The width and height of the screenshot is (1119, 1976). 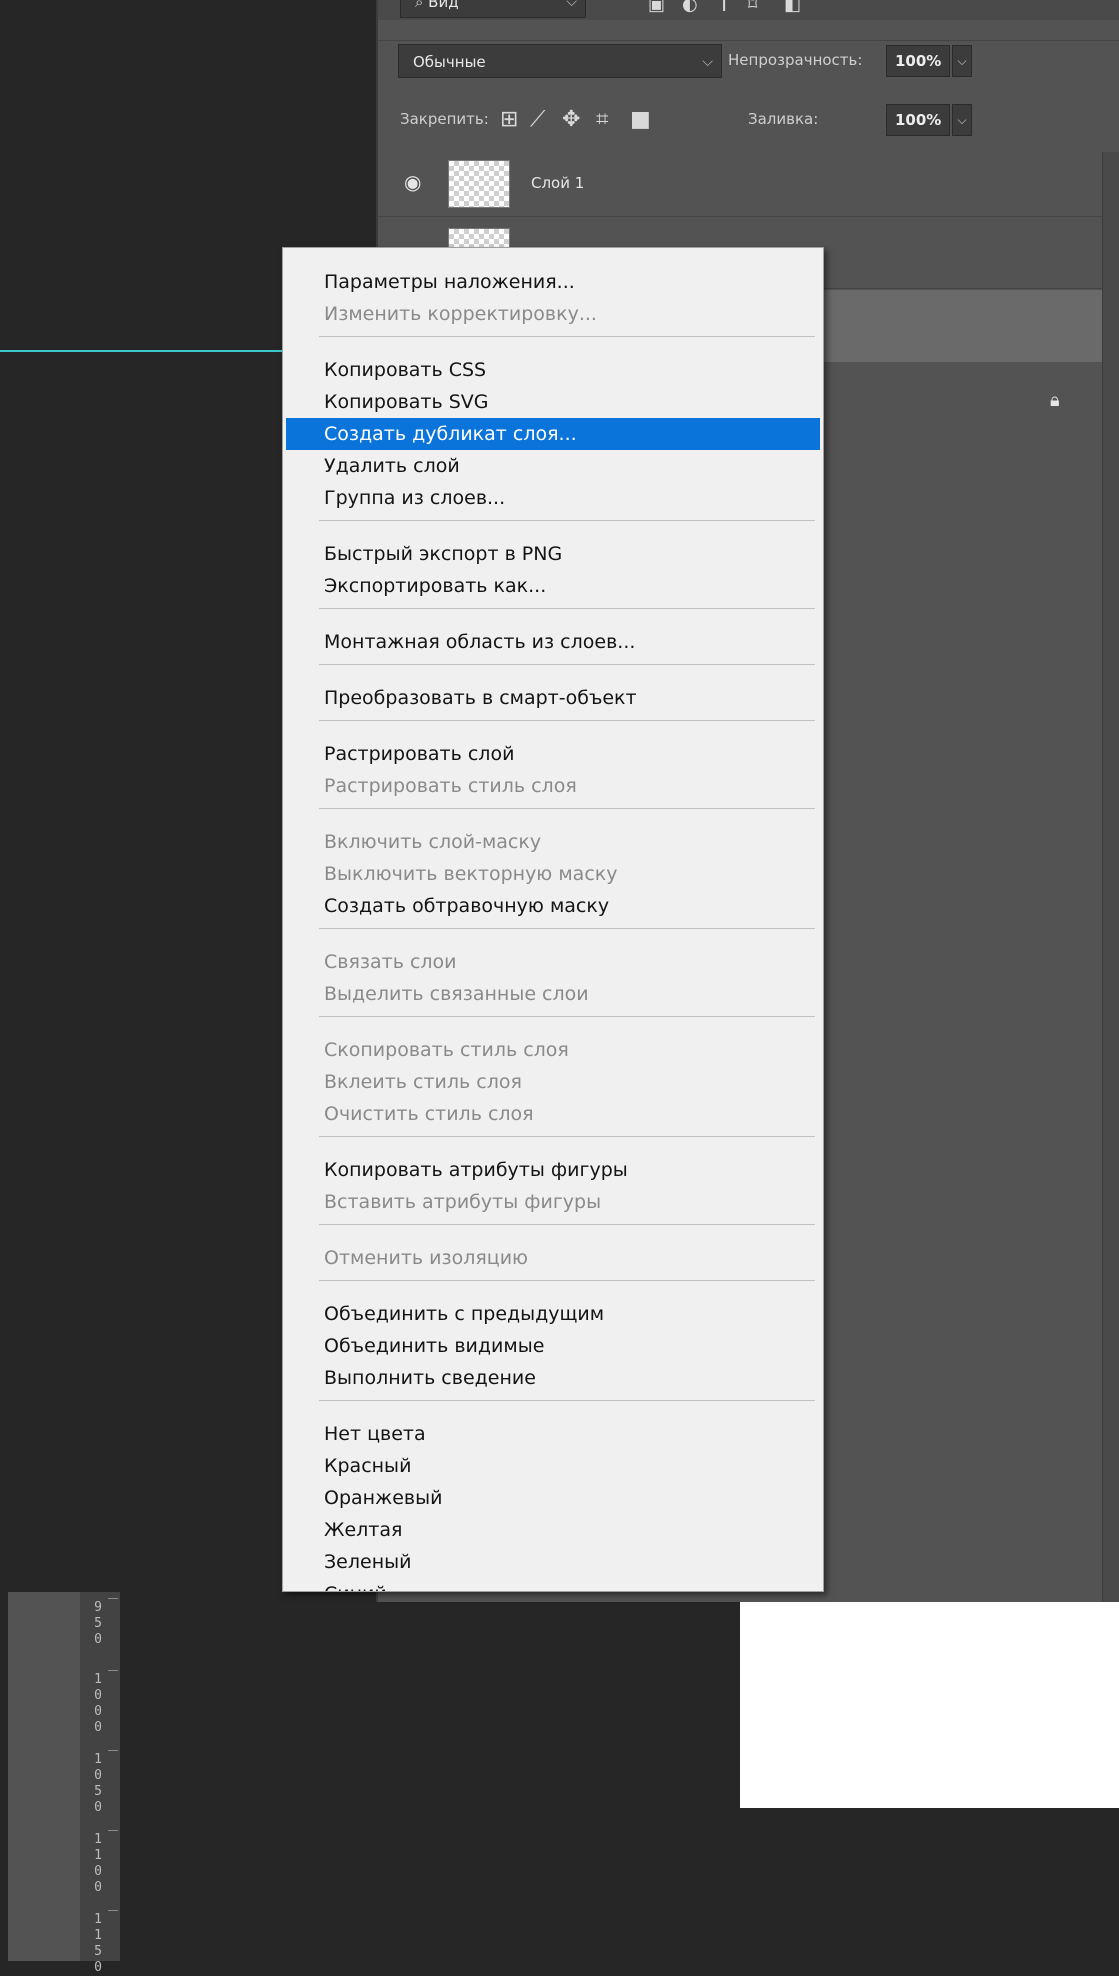 What do you see at coordinates (962, 120) in the screenshot?
I see `fill-dropdown-icon: ⌵` at bounding box center [962, 120].